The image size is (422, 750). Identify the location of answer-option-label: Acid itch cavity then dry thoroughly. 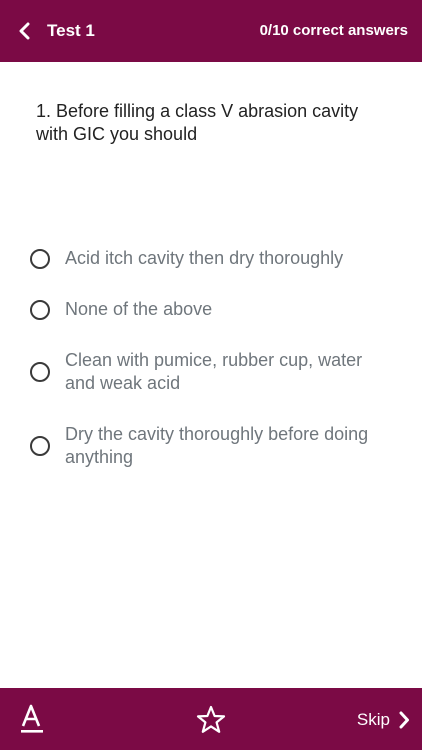
(204, 258).